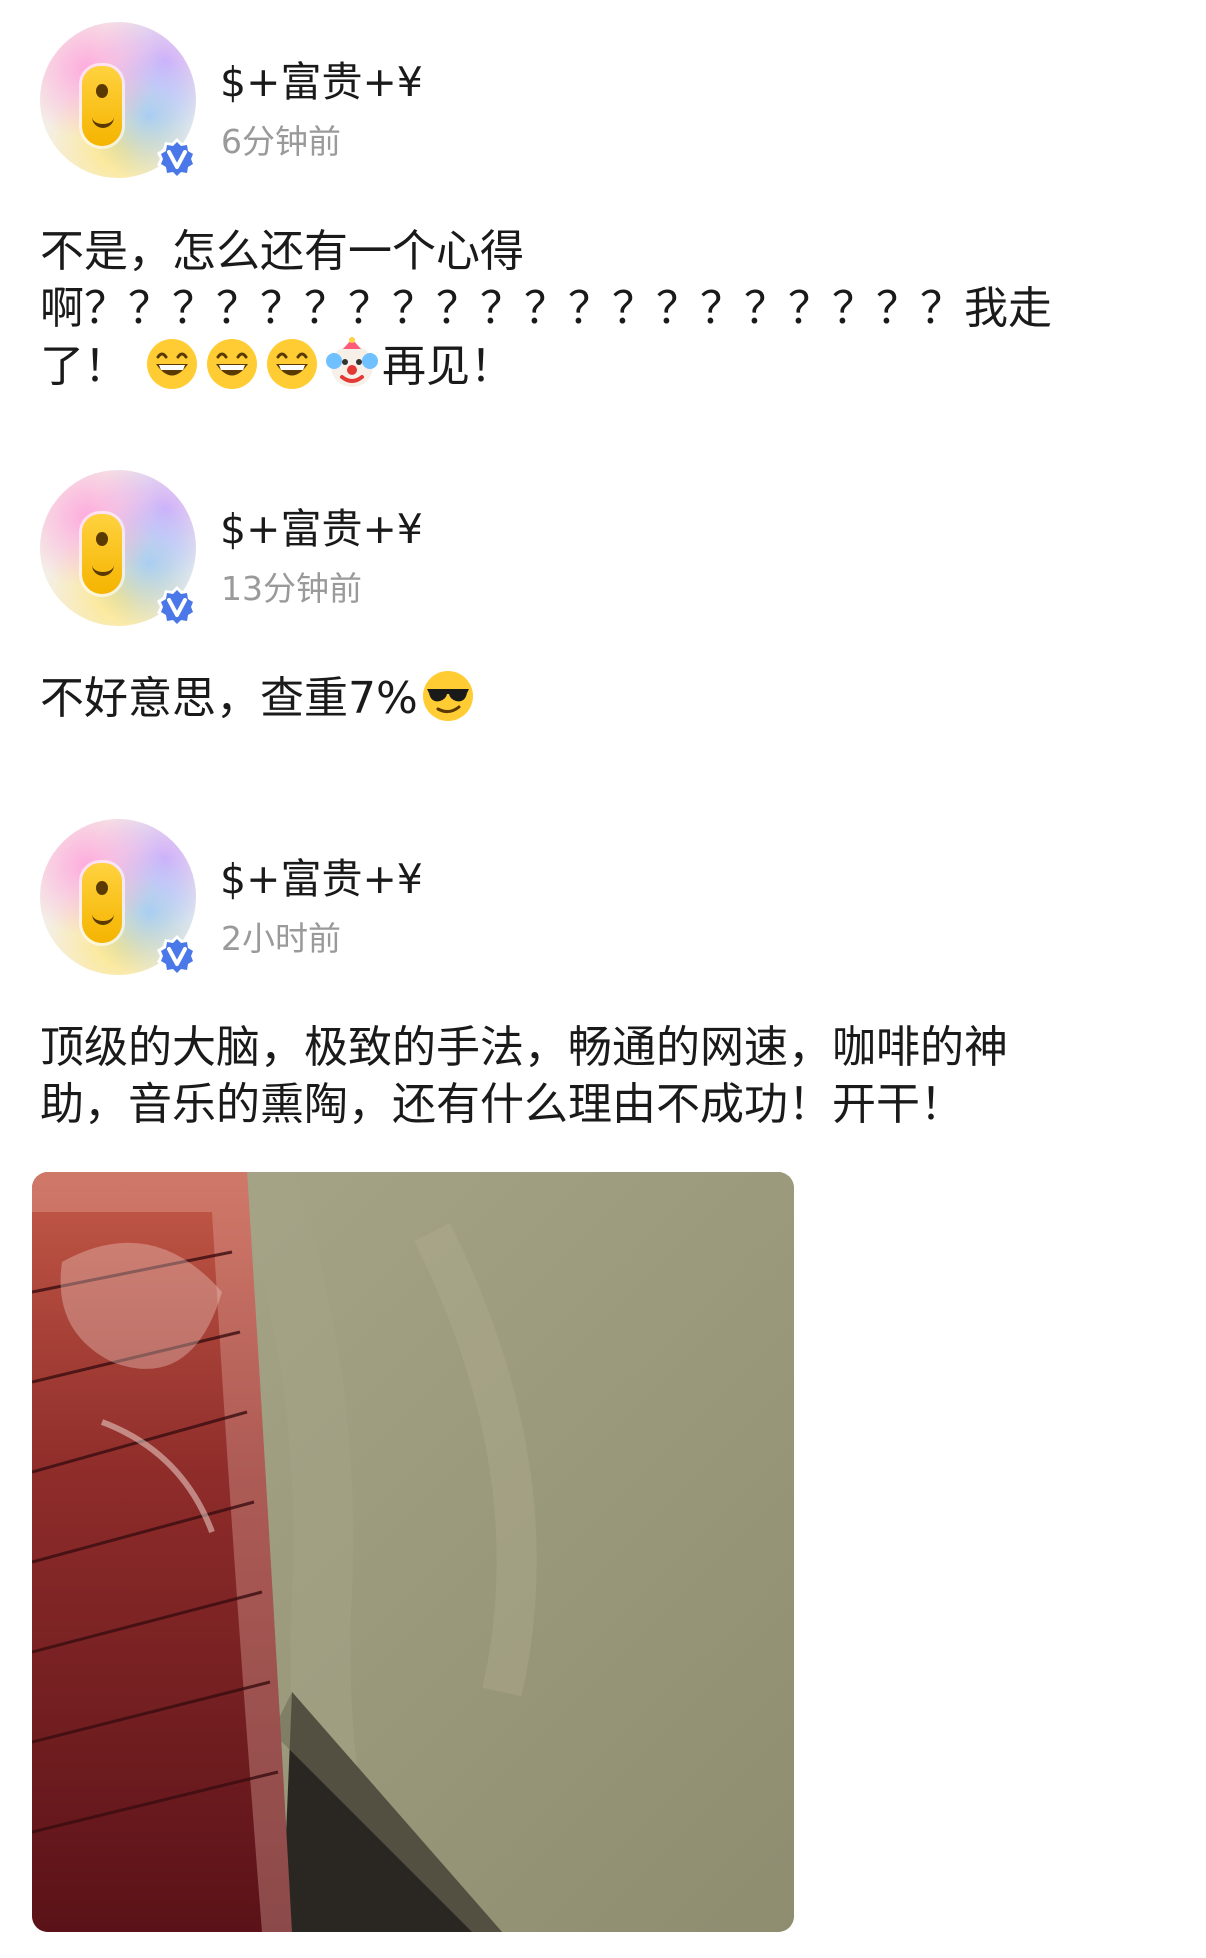  I want to click on post-text-line: 不好意思，查重7%, so click(595, 698).